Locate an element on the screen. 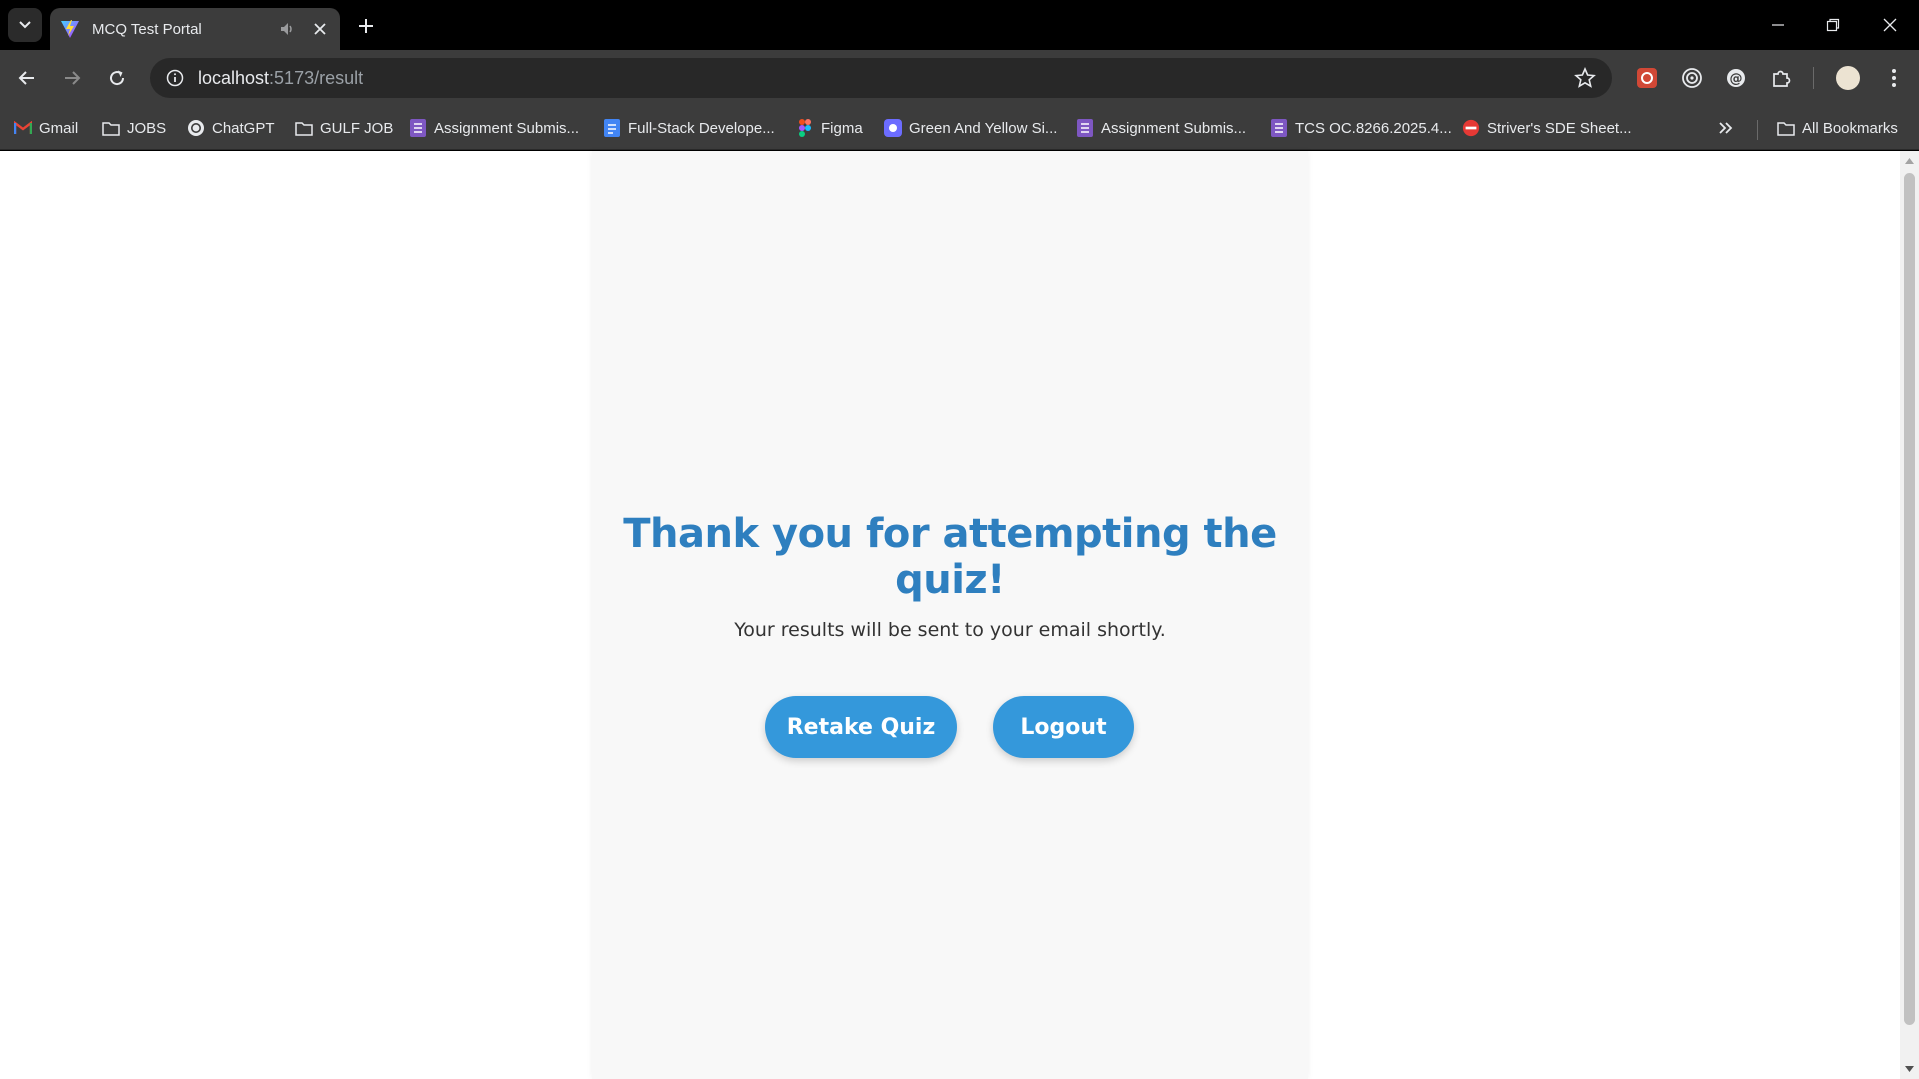 The height and width of the screenshot is (1079, 1919). plus-icon is located at coordinates (366, 26).